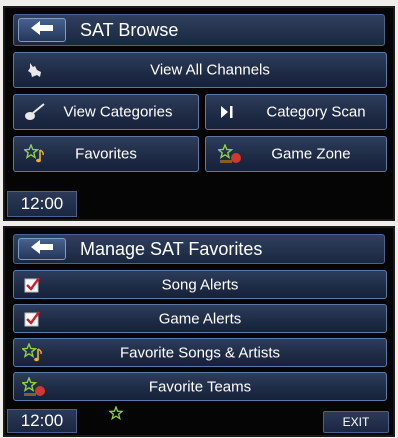 The image size is (398, 438). I want to click on page-title: Manage SAT Favorites, so click(171, 249).